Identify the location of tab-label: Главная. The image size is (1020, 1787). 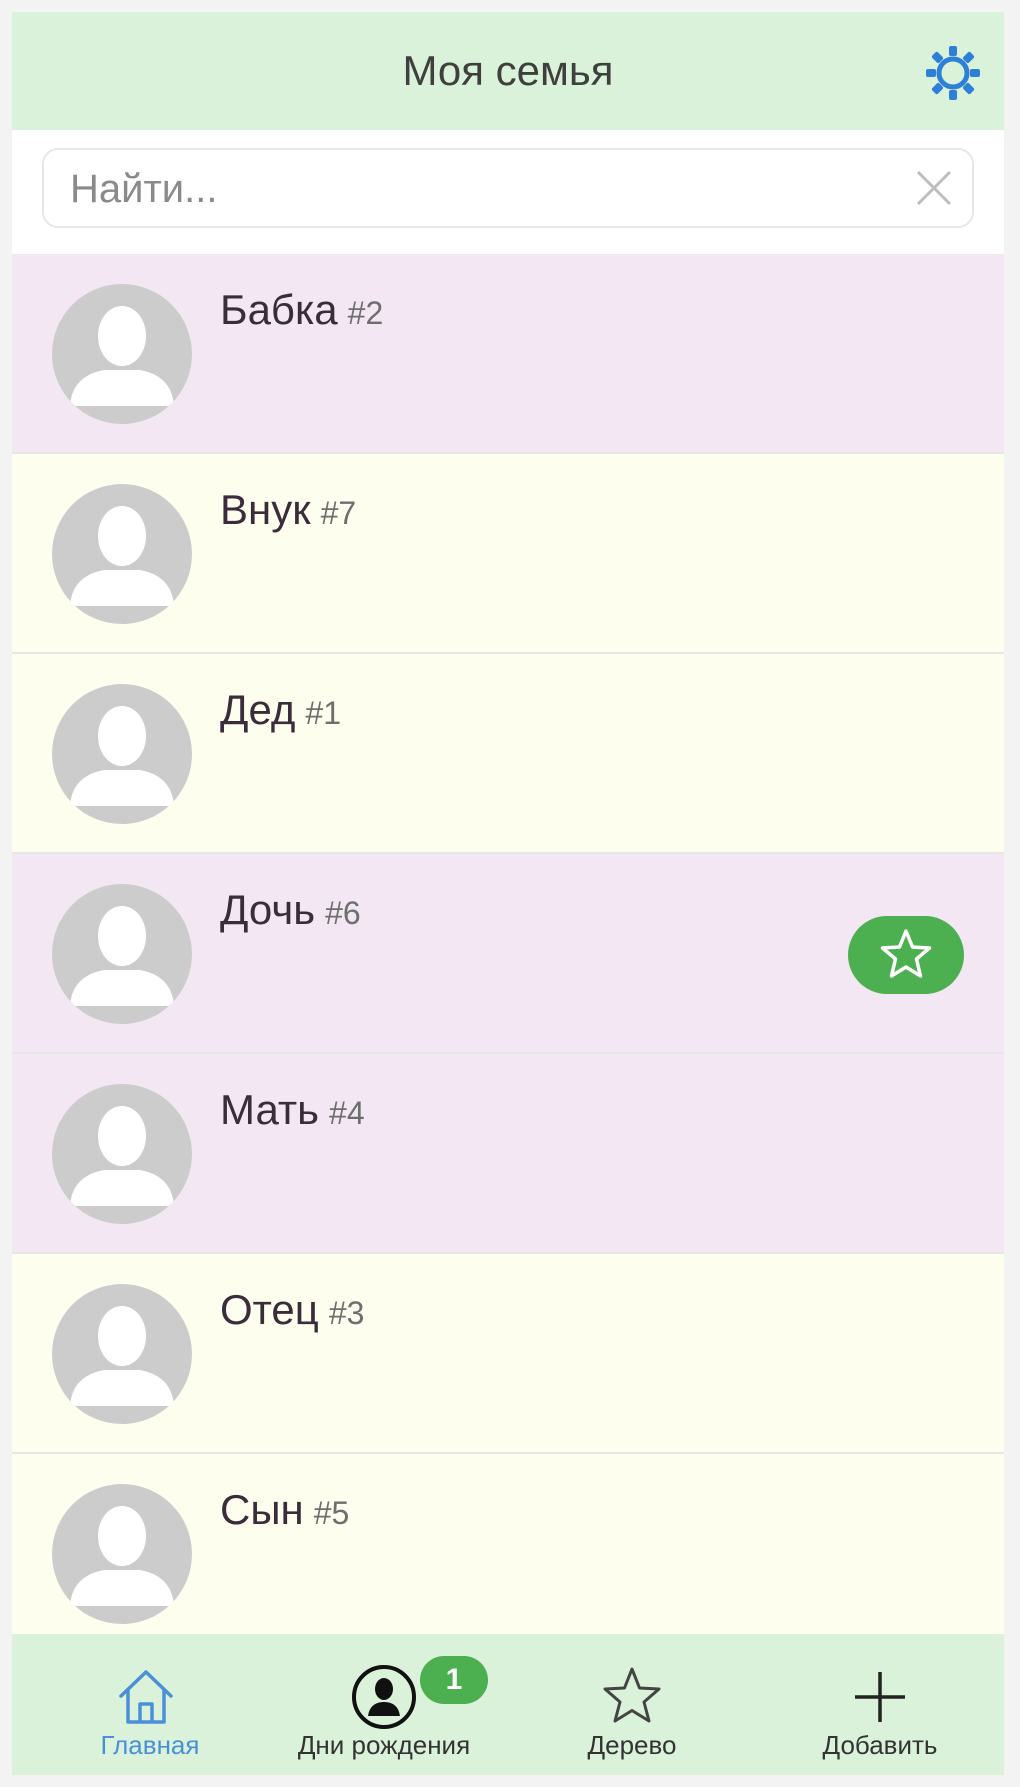
(150, 1745).